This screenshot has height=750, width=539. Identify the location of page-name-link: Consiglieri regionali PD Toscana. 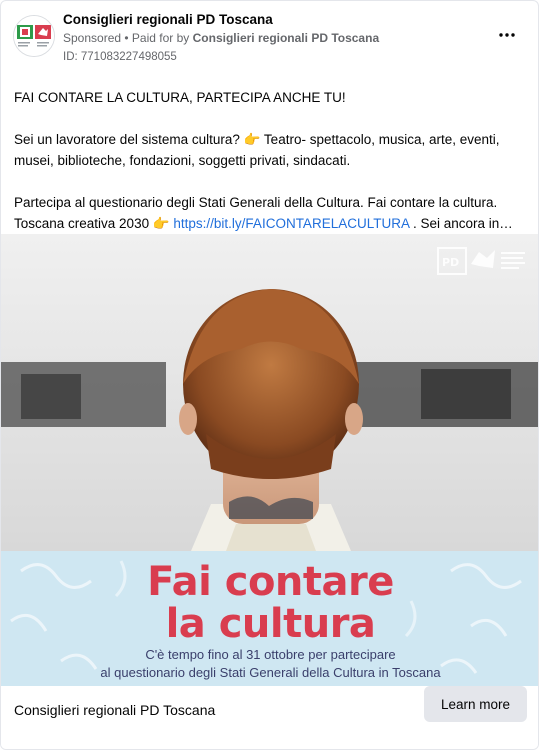
(168, 19).